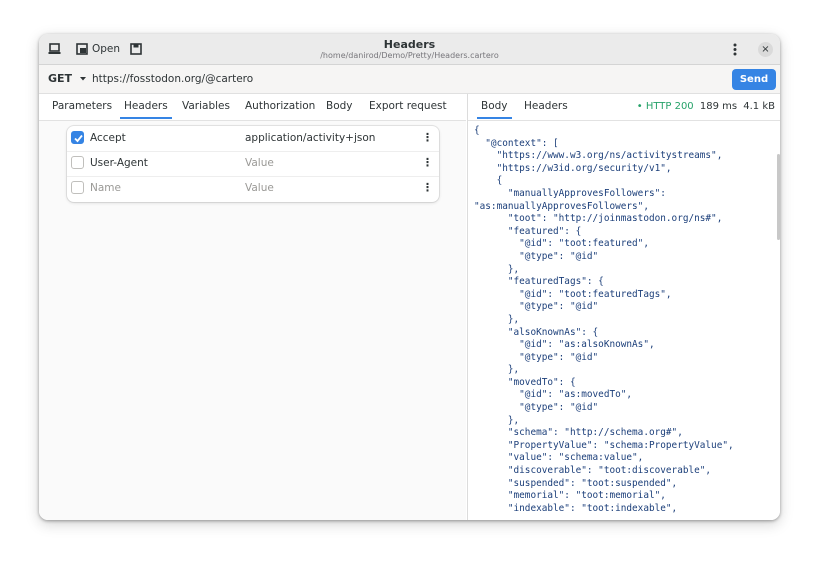 The image size is (819, 563). I want to click on header-row: Name Value ⋮, so click(253, 188).